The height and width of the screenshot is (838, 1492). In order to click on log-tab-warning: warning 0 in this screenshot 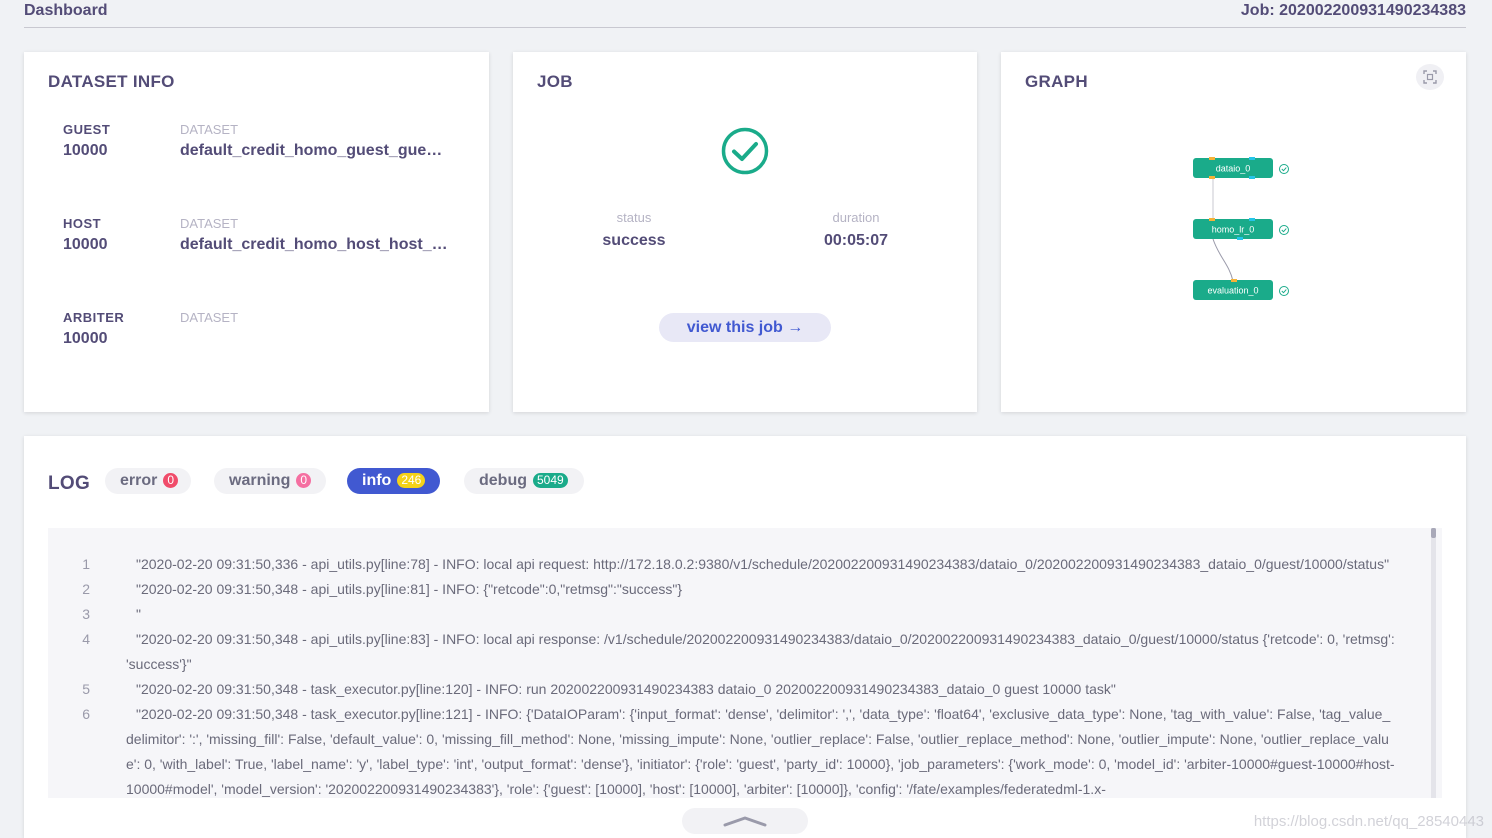, I will do `click(270, 481)`.